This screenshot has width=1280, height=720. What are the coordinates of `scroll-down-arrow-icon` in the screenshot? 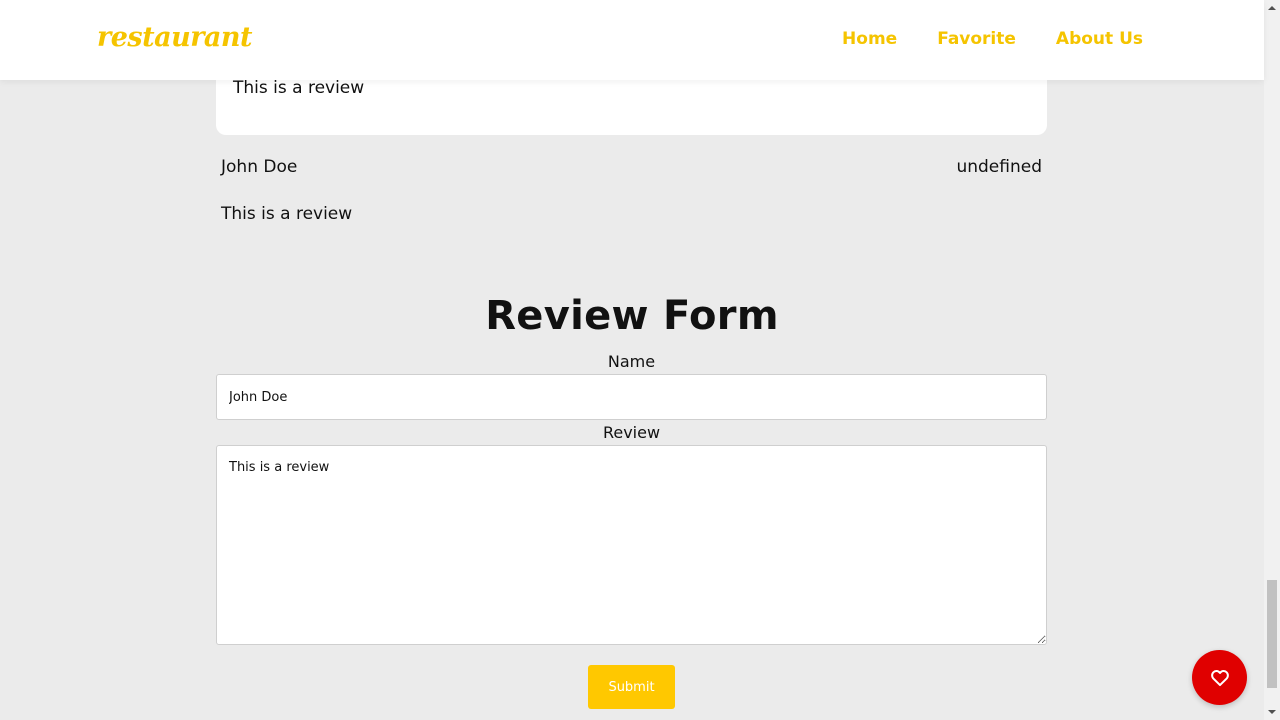 It's located at (1272, 712).